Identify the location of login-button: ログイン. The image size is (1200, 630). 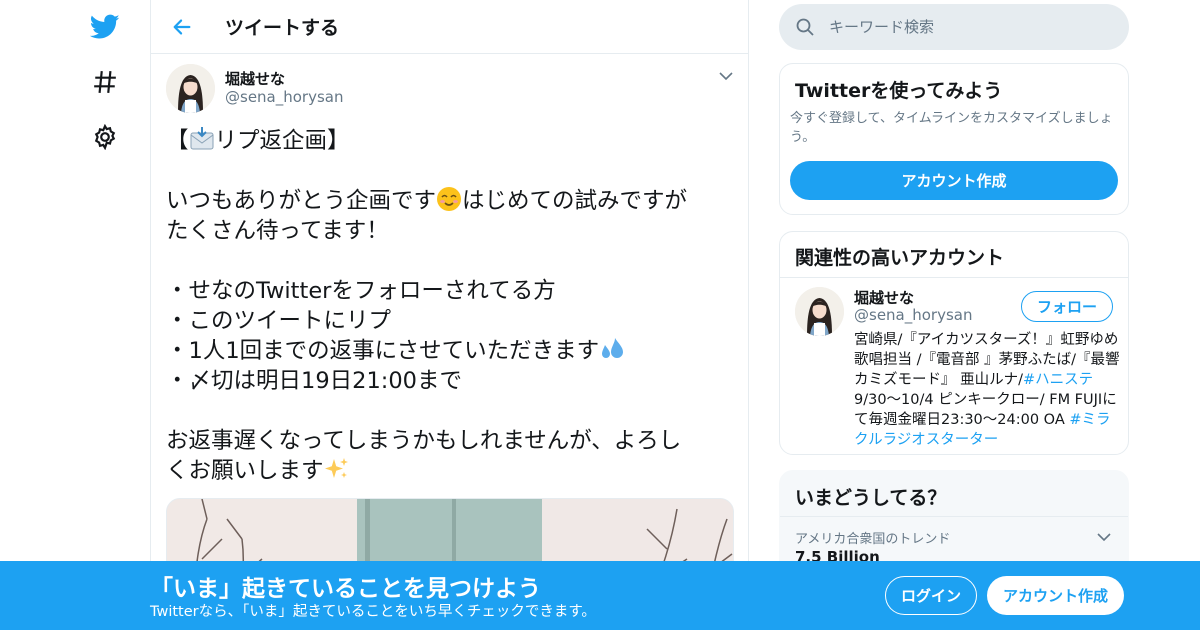
(931, 595).